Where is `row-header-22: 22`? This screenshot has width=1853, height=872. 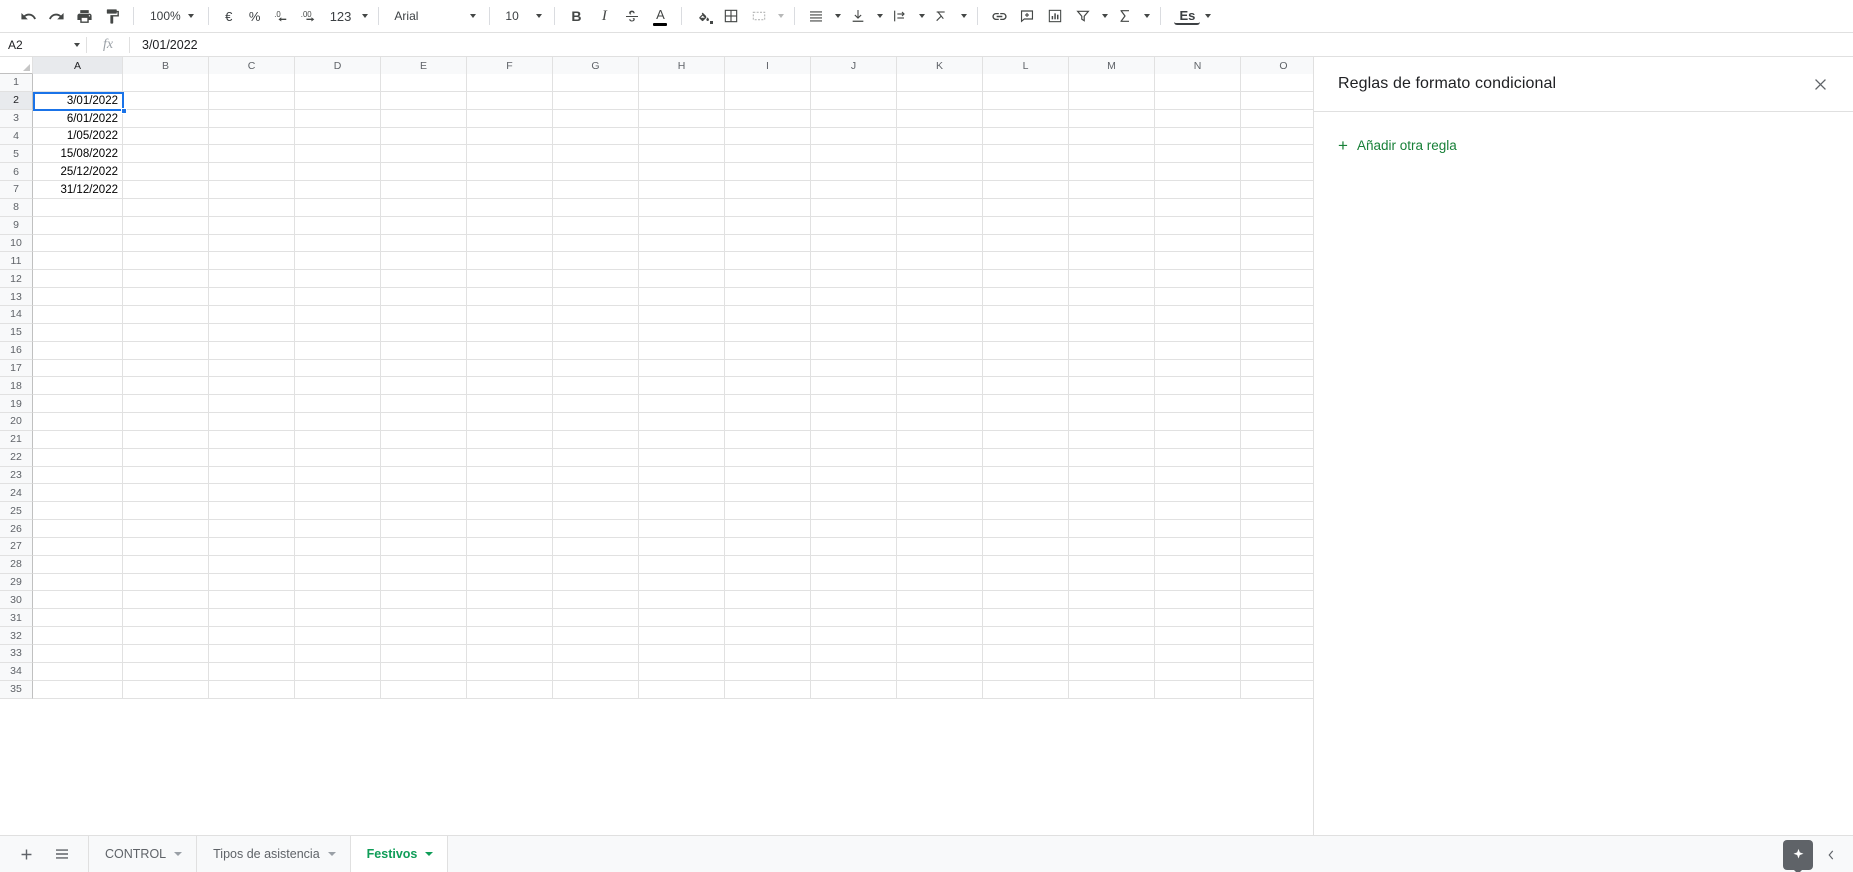 row-header-22: 22 is located at coordinates (16, 457).